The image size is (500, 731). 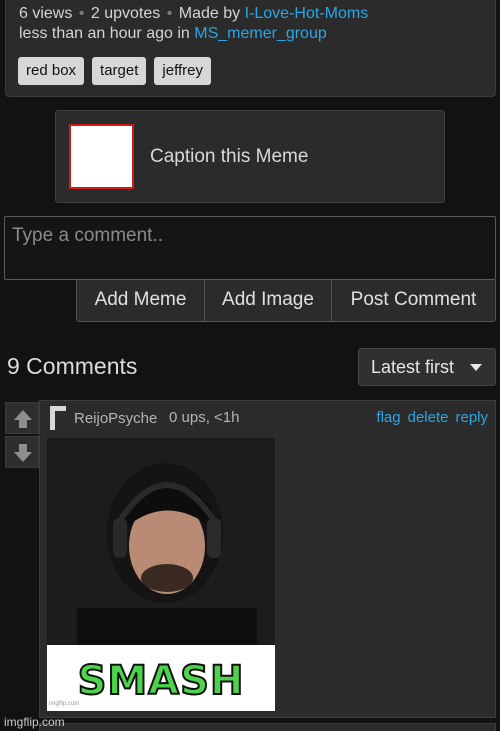 I want to click on imgflip-watermark: imgflip.com, so click(x=34, y=722).